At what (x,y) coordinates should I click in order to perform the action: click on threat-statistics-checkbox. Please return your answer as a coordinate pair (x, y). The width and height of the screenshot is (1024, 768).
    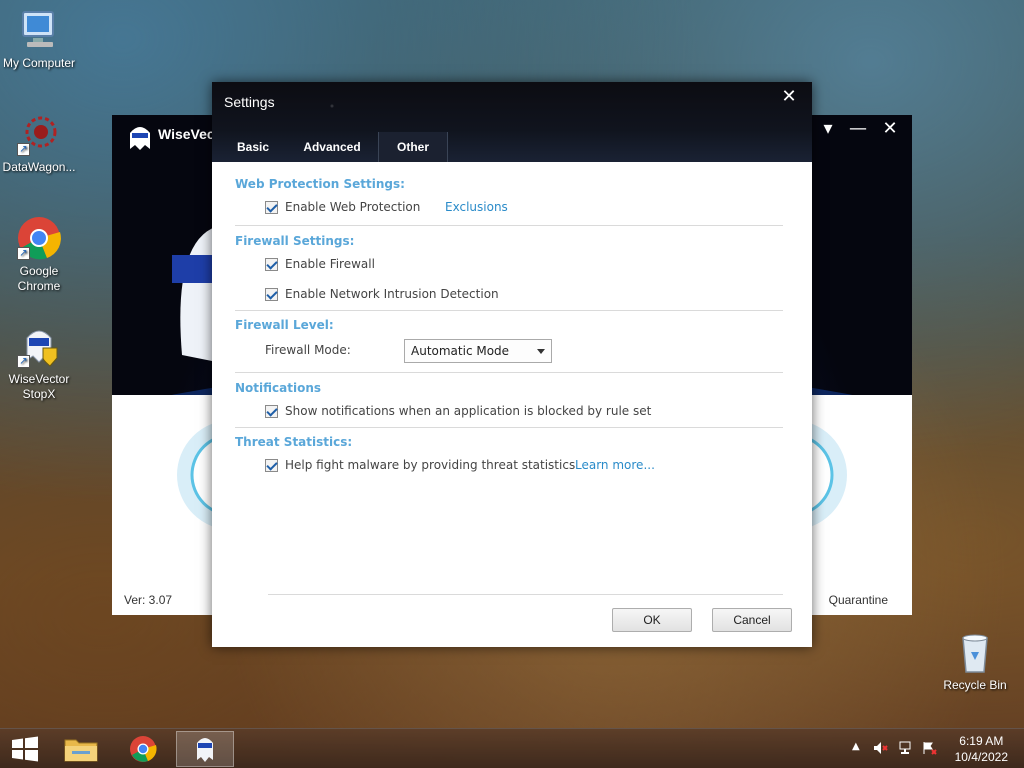
    Looking at the image, I should click on (271, 465).